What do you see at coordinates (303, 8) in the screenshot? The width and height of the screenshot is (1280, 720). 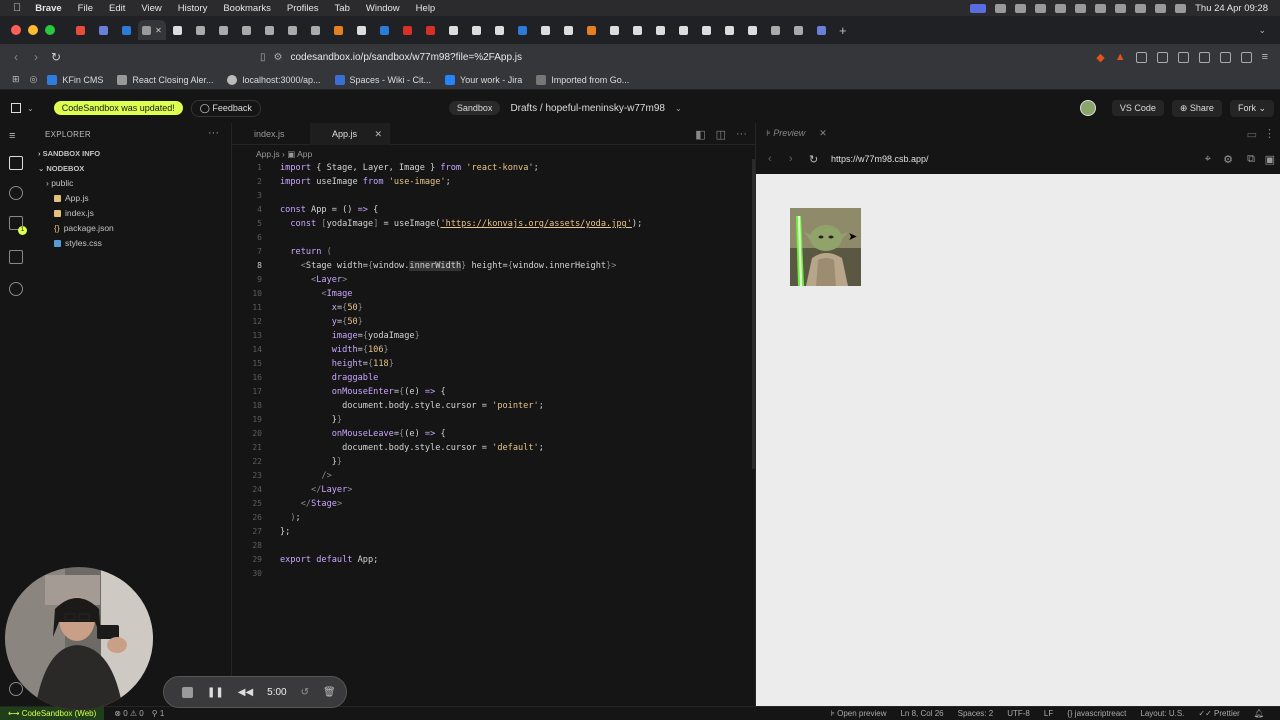 I see `menu-profiles: Profiles` at bounding box center [303, 8].